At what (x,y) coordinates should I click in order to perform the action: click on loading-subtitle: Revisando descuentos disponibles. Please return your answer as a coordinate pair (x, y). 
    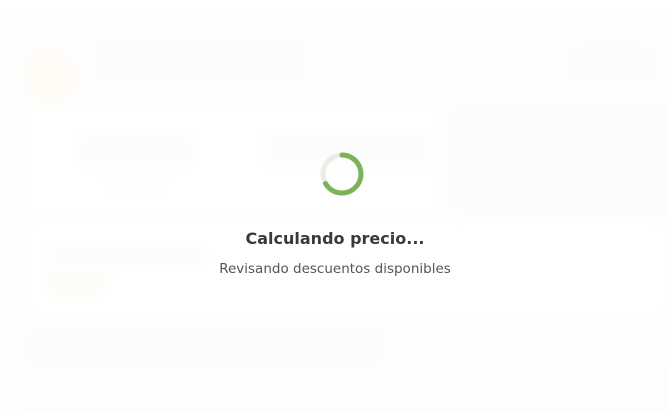
    Looking at the image, I should click on (335, 269).